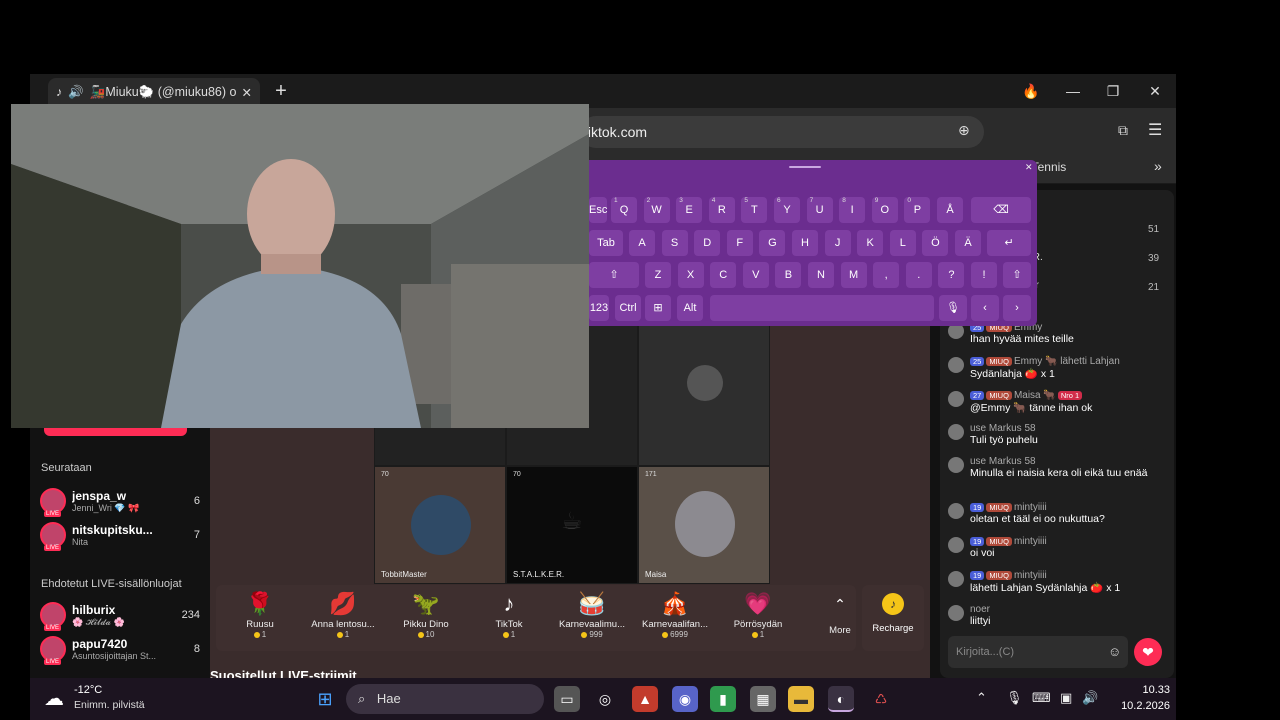  Describe the element at coordinates (788, 275) in the screenshot. I see `keyboard-key: B` at that location.